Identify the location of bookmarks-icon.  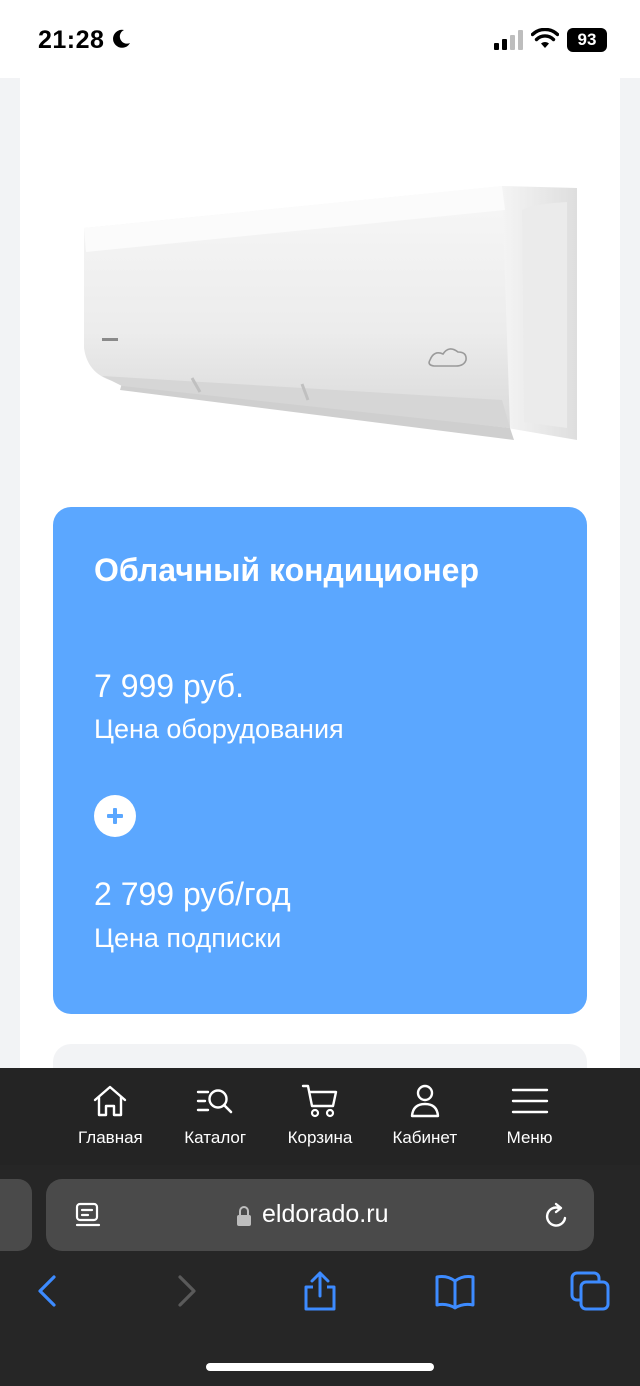
(455, 1291).